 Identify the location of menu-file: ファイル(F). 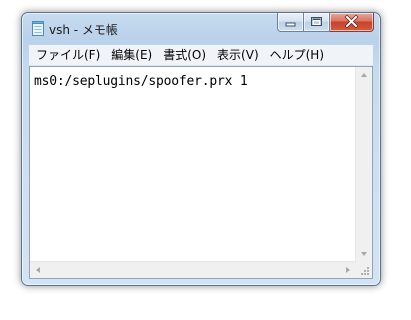
(68, 55).